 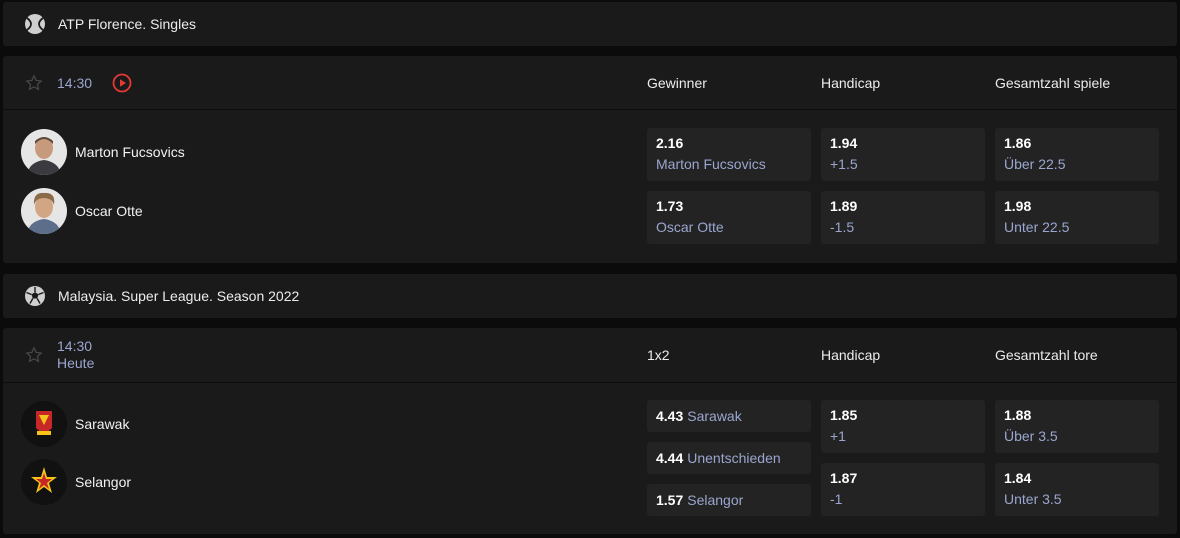 What do you see at coordinates (590, 296) in the screenshot?
I see `league-header-malaysia-super-league: Malaysia. Super League. Season 2022` at bounding box center [590, 296].